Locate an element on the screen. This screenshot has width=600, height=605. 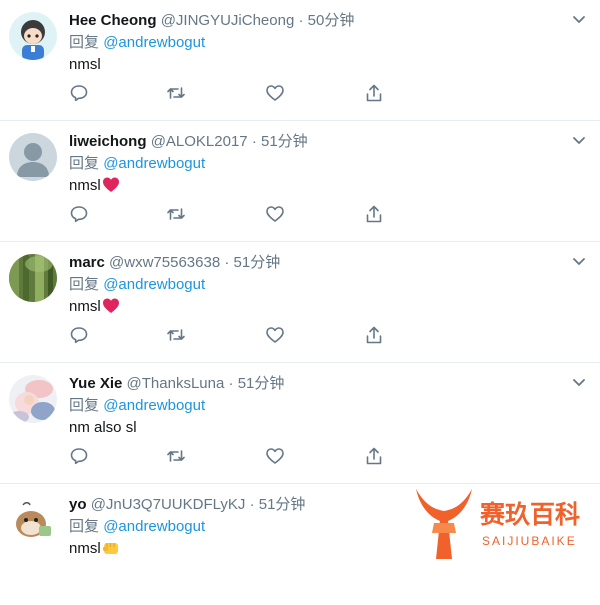
user-handle: @JINGYUJiCheong is located at coordinates (228, 20).